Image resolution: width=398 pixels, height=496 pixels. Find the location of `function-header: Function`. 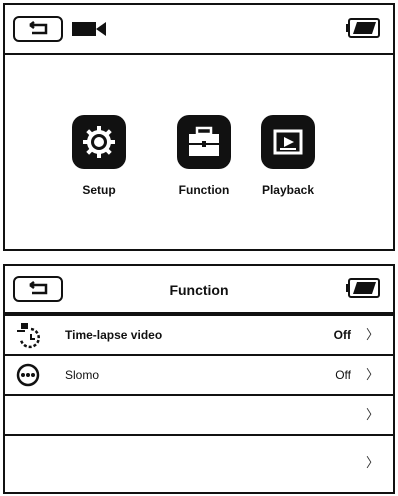

function-header: Function is located at coordinates (199, 290).